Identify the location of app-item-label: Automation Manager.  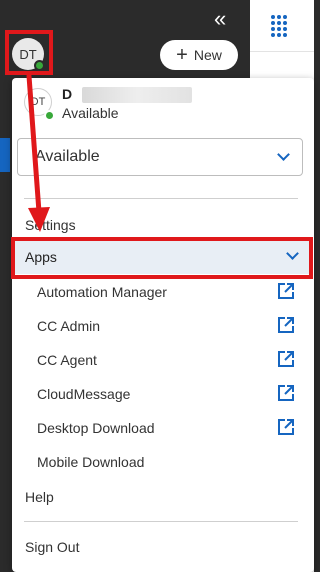
(102, 292).